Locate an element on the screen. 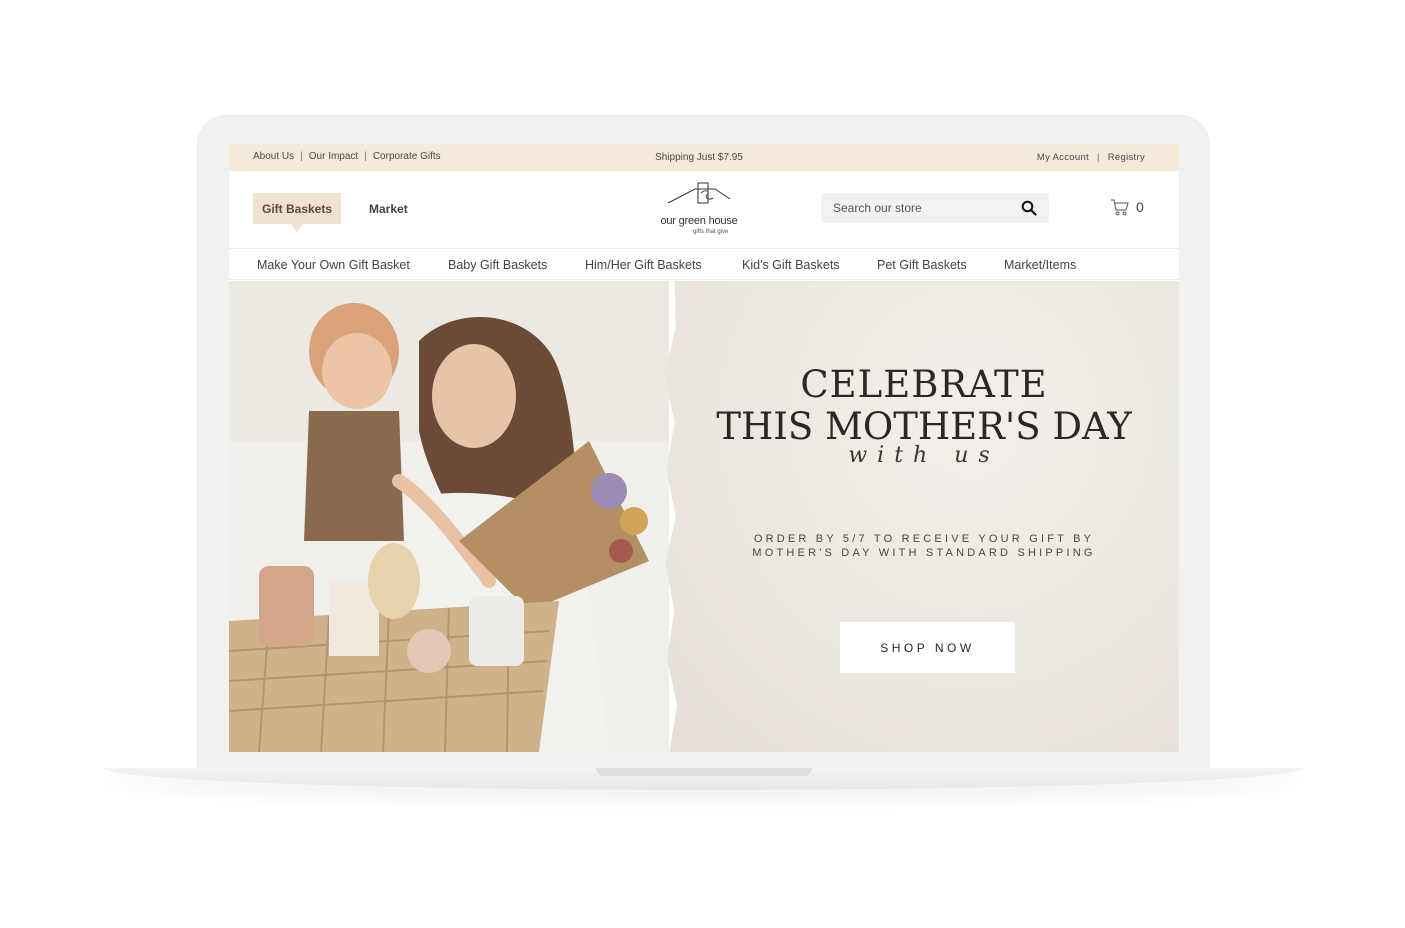 The width and height of the screenshot is (1405, 928). nav-pet-gift-baskets: Pet Gift Baskets is located at coordinates (922, 265).